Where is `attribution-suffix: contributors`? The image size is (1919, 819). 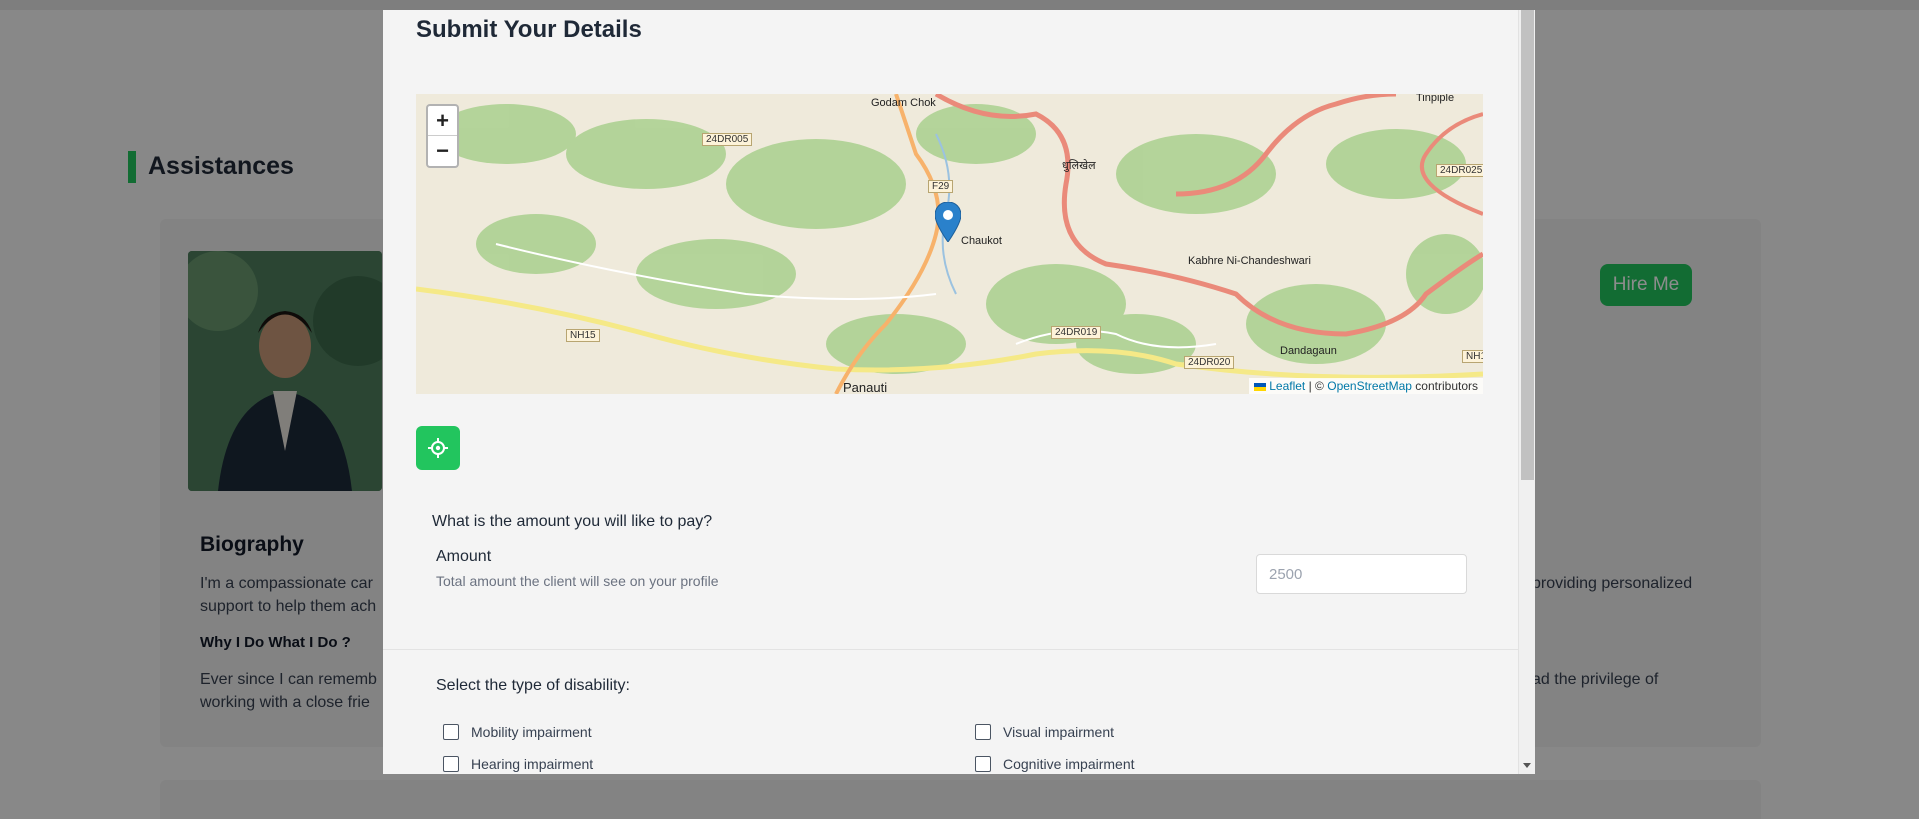
attribution-suffix: contributors is located at coordinates (1446, 386).